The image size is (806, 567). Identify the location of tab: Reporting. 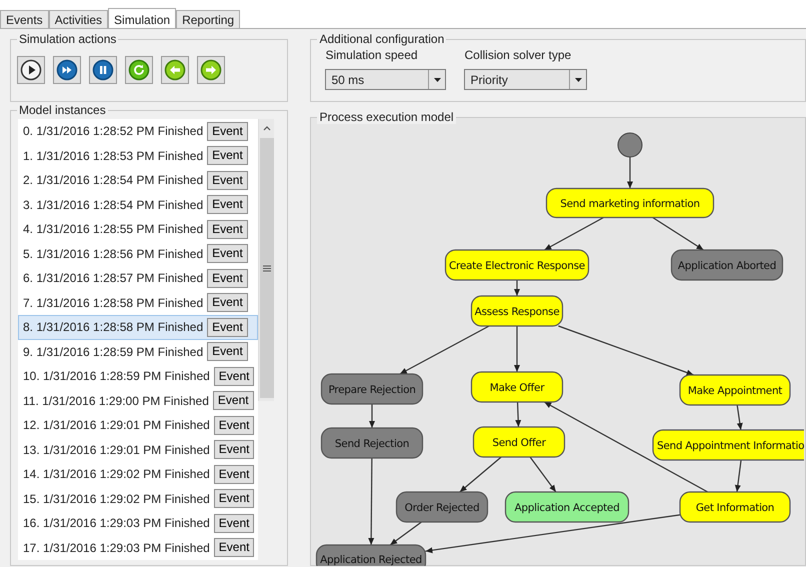
(208, 19).